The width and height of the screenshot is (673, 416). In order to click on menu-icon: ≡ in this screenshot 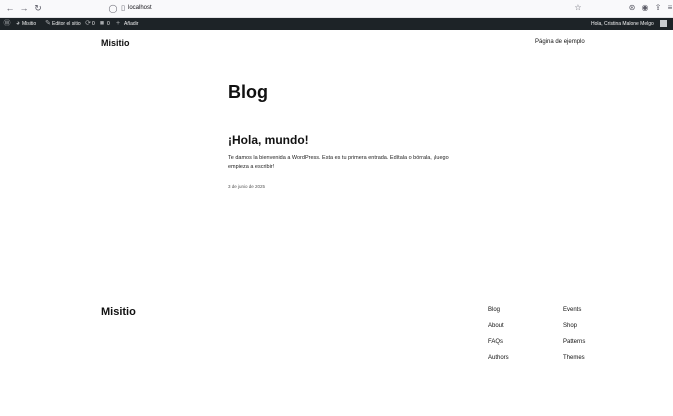, I will do `click(668, 8)`.